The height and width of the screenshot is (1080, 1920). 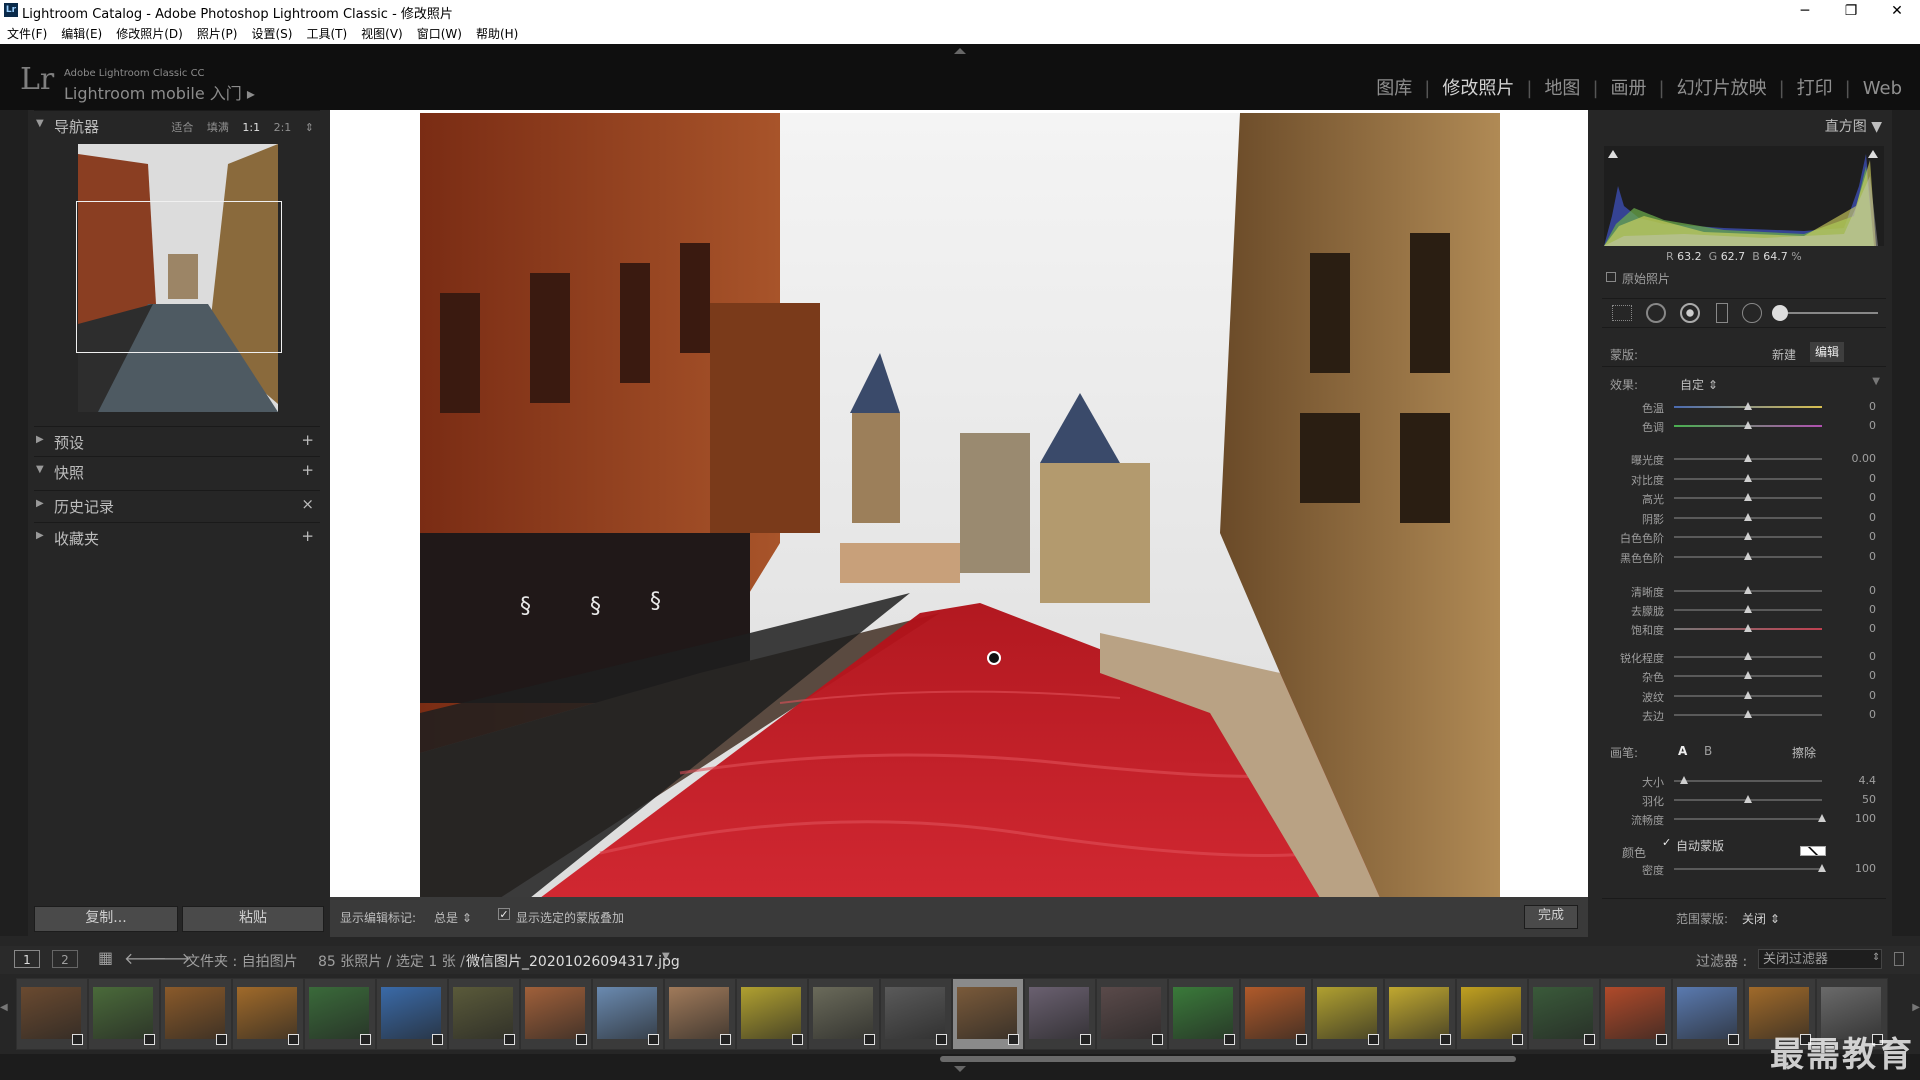 I want to click on add-collection-icon: +, so click(x=307, y=536).